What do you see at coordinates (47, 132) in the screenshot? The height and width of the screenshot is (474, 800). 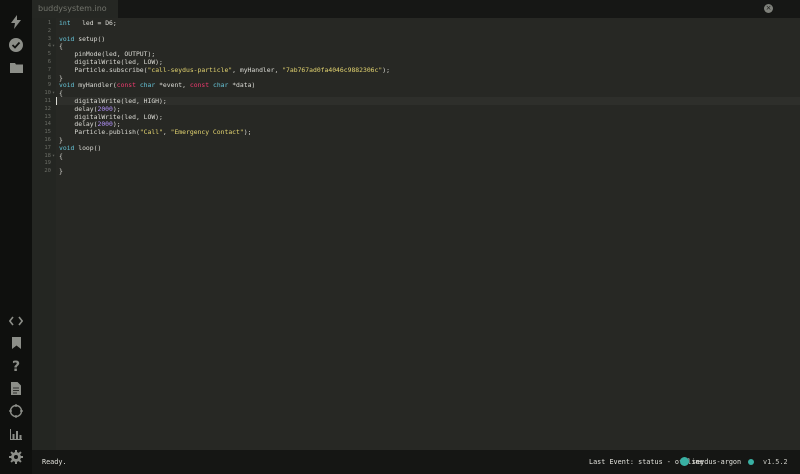 I see `line-number: 15` at bounding box center [47, 132].